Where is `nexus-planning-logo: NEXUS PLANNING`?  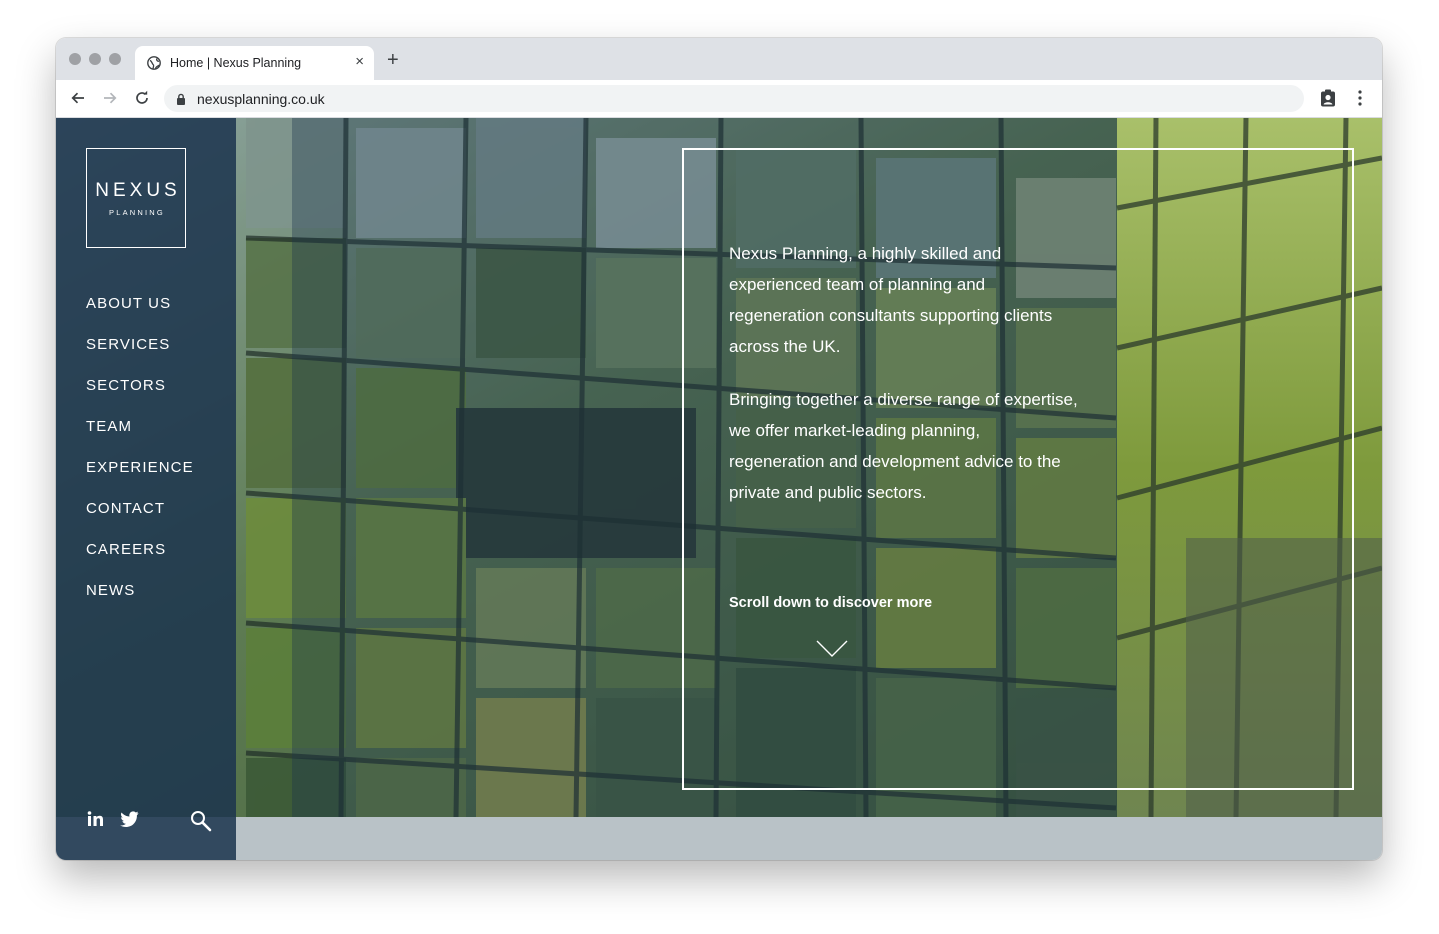
nexus-planning-logo: NEXUS PLANNING is located at coordinates (136, 198).